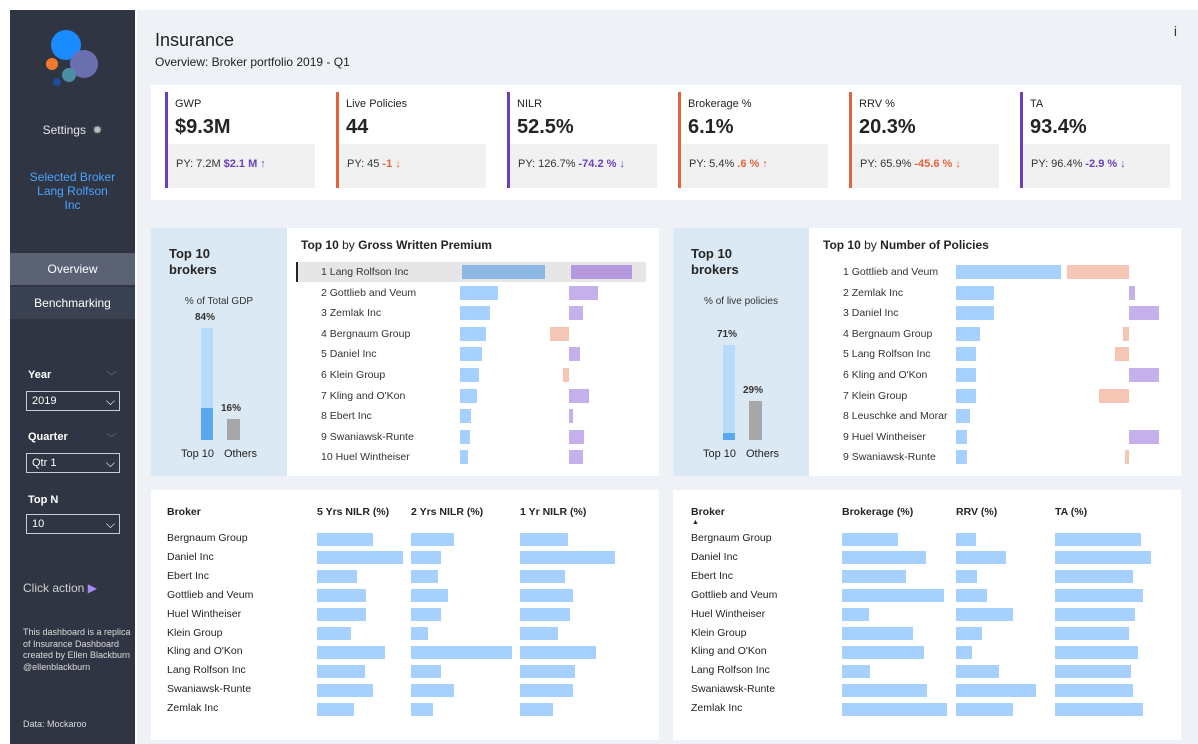  I want to click on sort-ascending-icon: ▲, so click(695, 522).